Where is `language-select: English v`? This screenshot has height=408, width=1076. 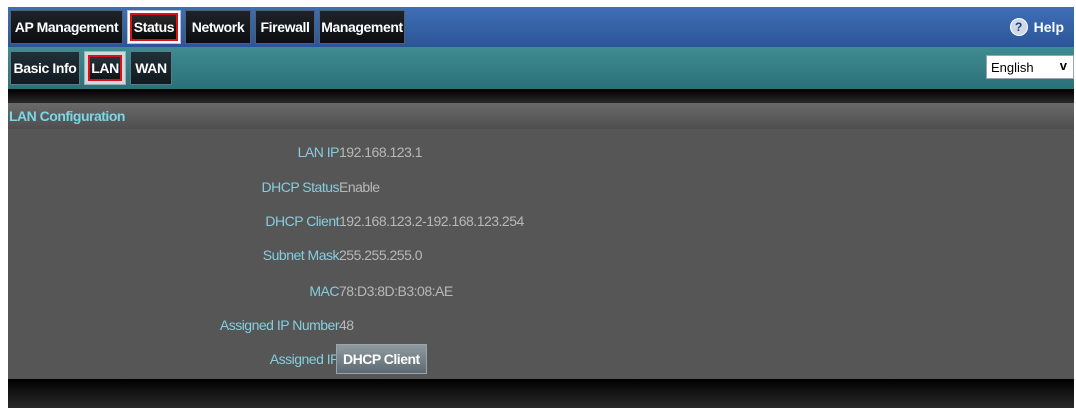 language-select: English v is located at coordinates (1030, 67).